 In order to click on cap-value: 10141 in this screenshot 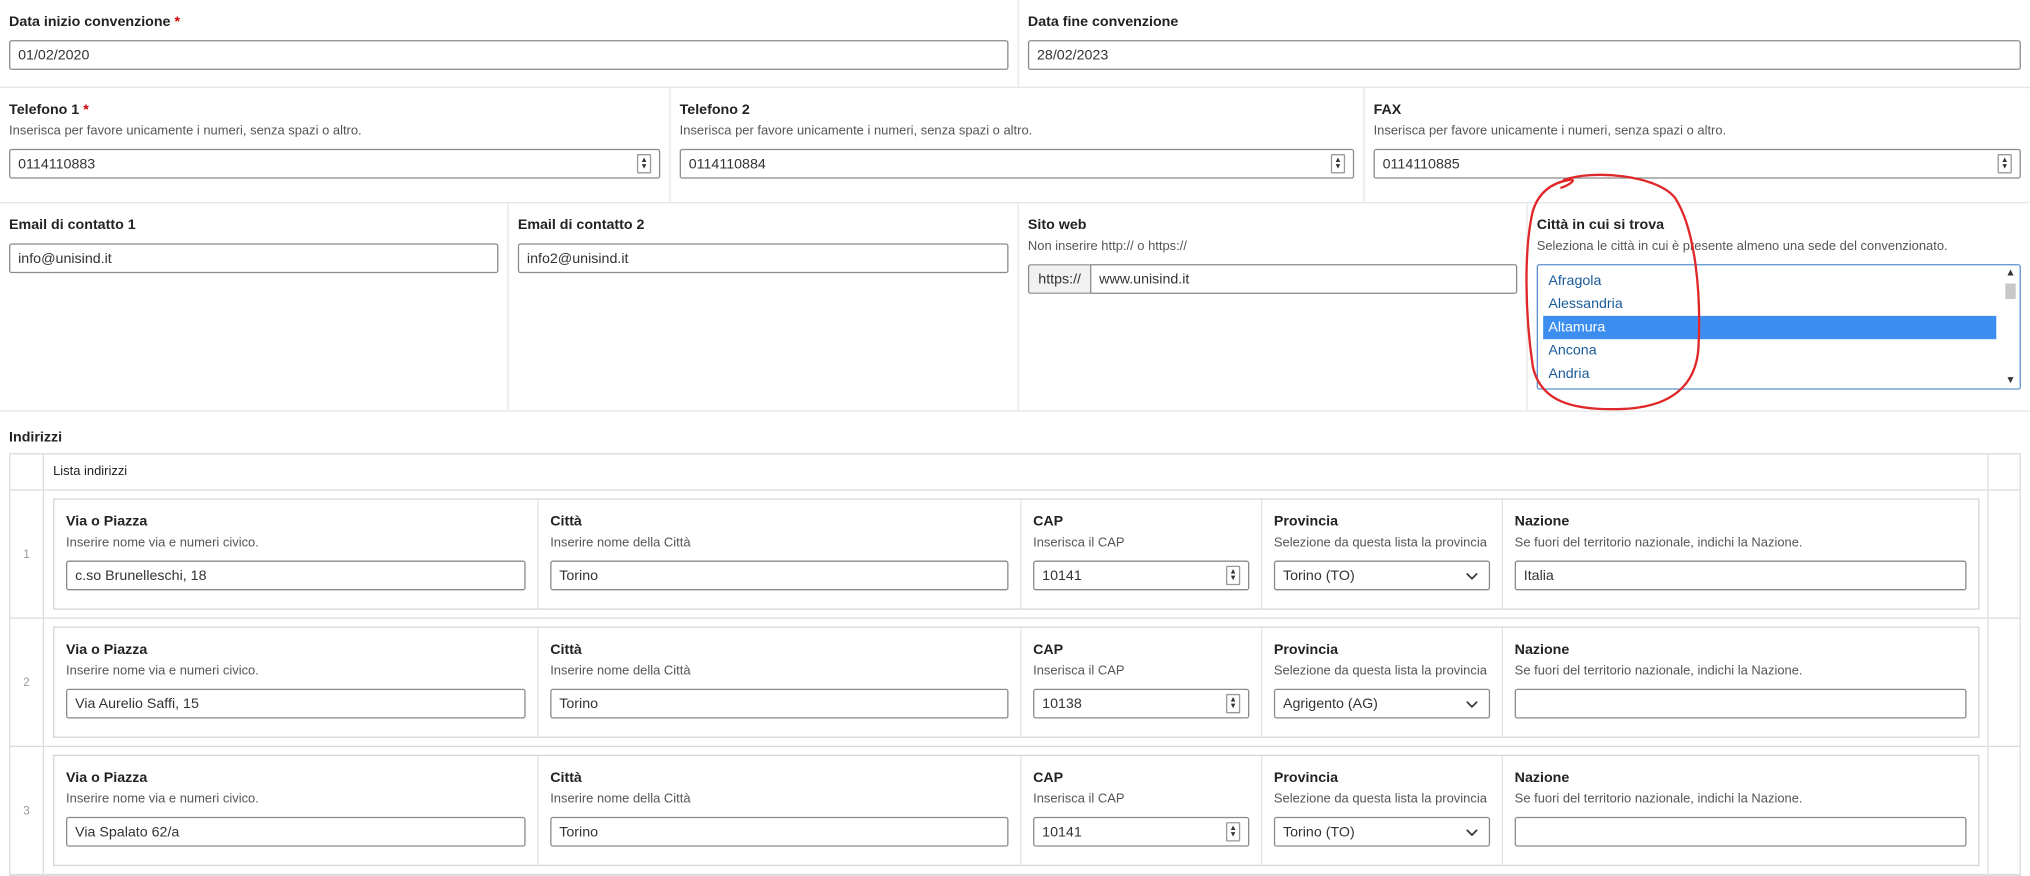, I will do `click(1062, 575)`.